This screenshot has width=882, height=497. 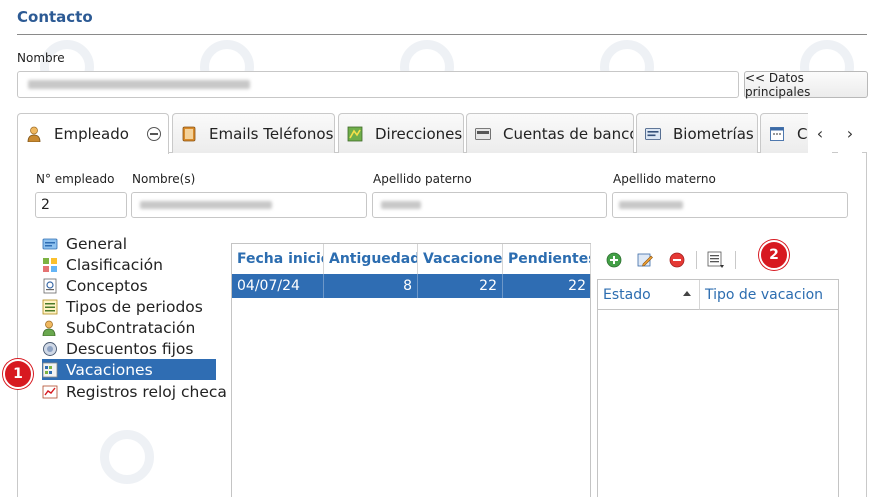 I want to click on tree-item-label: Conceptos, so click(x=107, y=285).